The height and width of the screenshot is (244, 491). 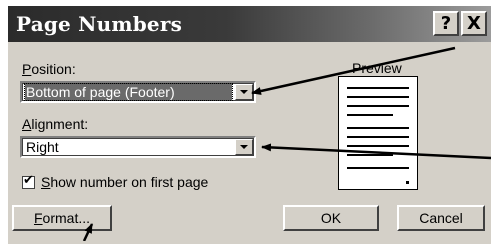 What do you see at coordinates (138, 147) in the screenshot?
I see `alignment-dropdown: Right` at bounding box center [138, 147].